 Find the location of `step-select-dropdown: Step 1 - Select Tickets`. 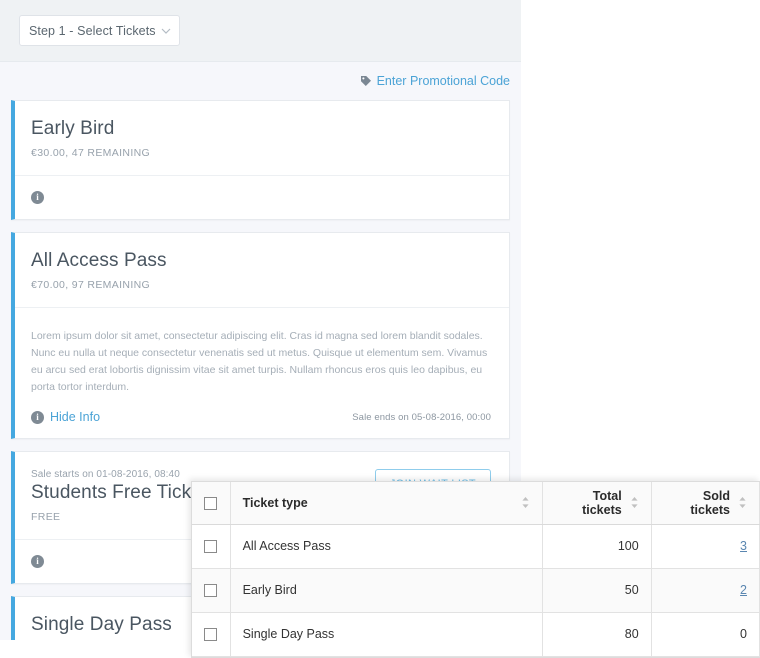

step-select-dropdown: Step 1 - Select Tickets is located at coordinates (99, 30).